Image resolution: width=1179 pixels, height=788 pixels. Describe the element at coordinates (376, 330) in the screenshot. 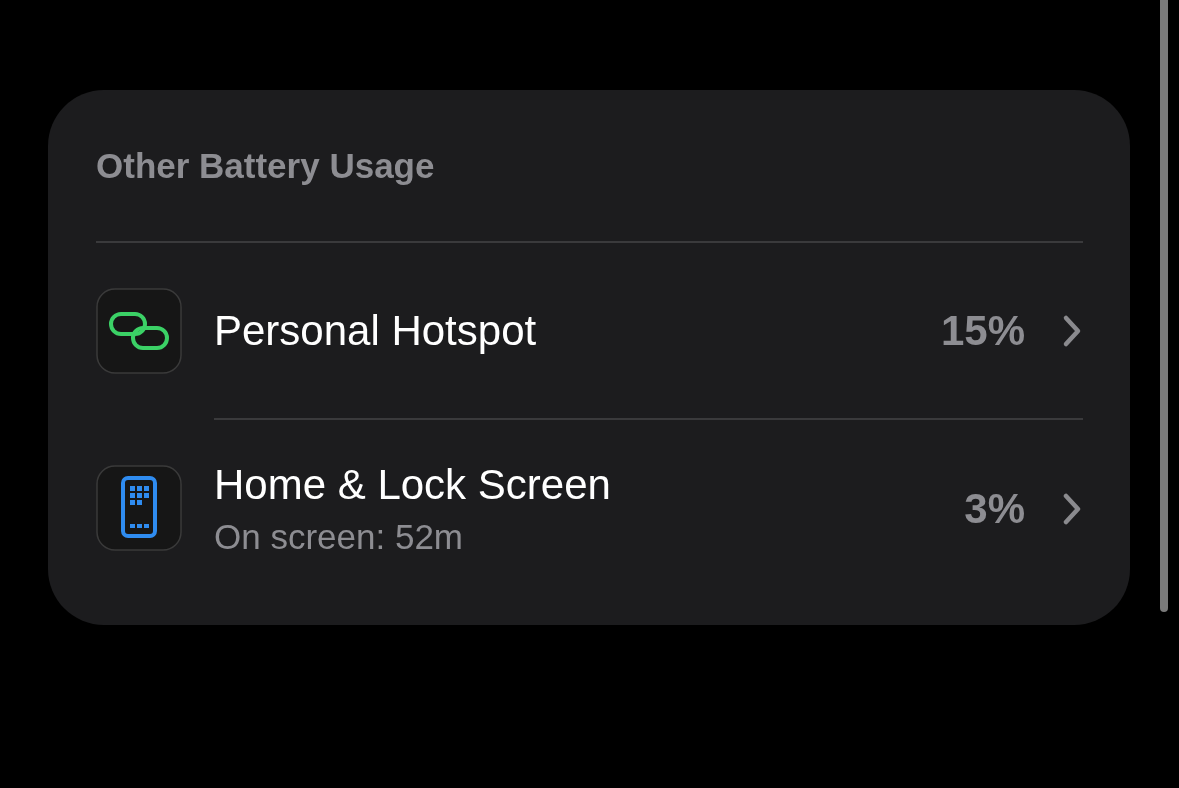

I see `row-label: Personal Hotspot` at that location.